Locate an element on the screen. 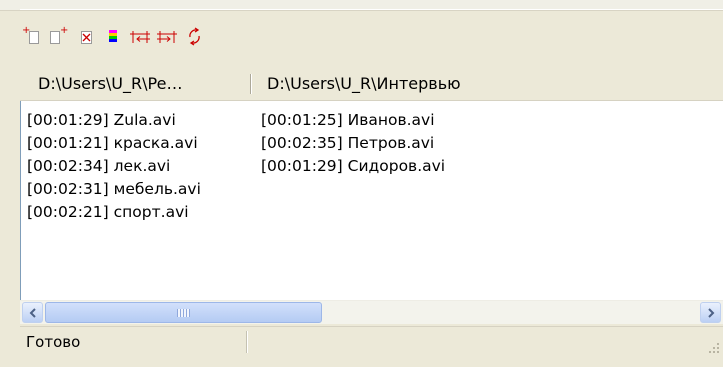  delete-button is located at coordinates (86, 36).